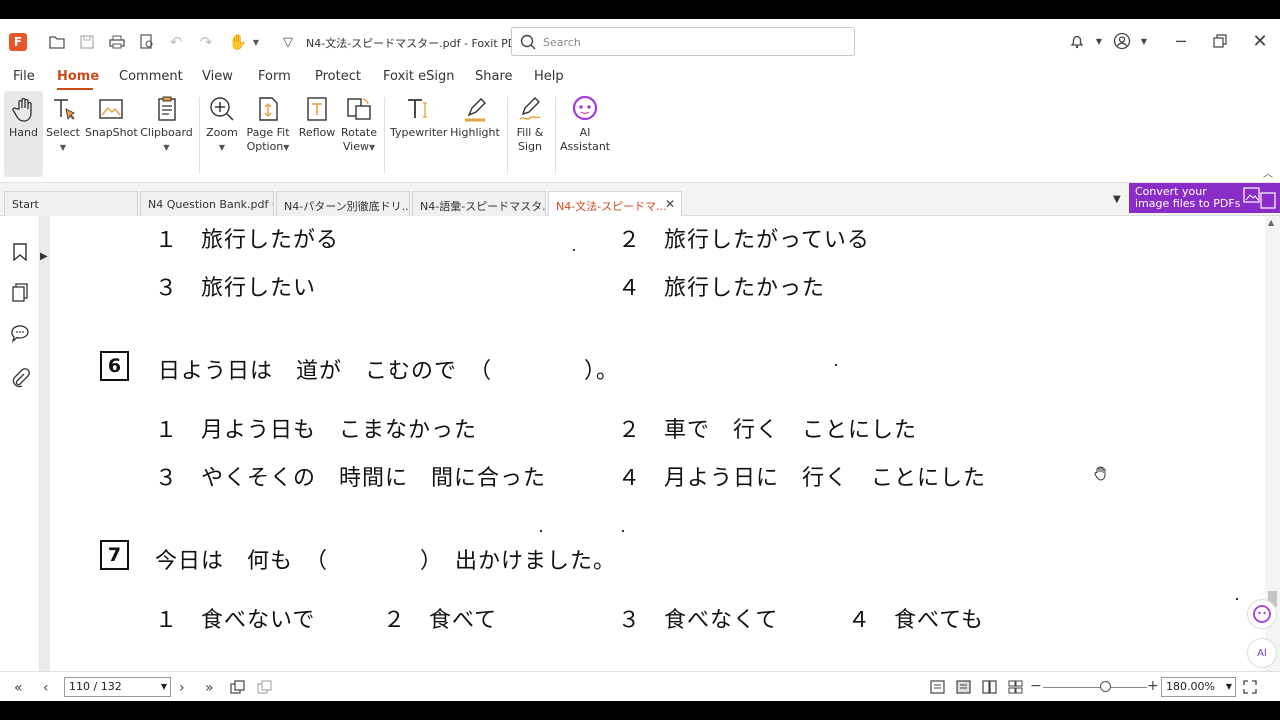  I want to click on fill-sign-label-1: Fill &, so click(530, 132).